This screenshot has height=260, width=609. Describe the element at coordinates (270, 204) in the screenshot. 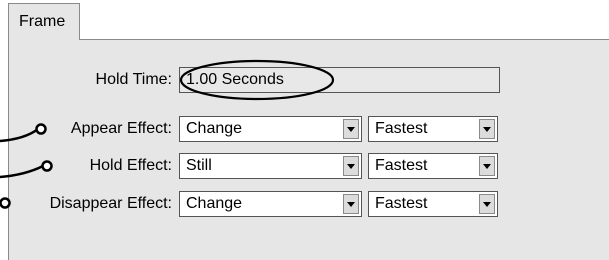

I see `disappear-effect-select: Change` at that location.